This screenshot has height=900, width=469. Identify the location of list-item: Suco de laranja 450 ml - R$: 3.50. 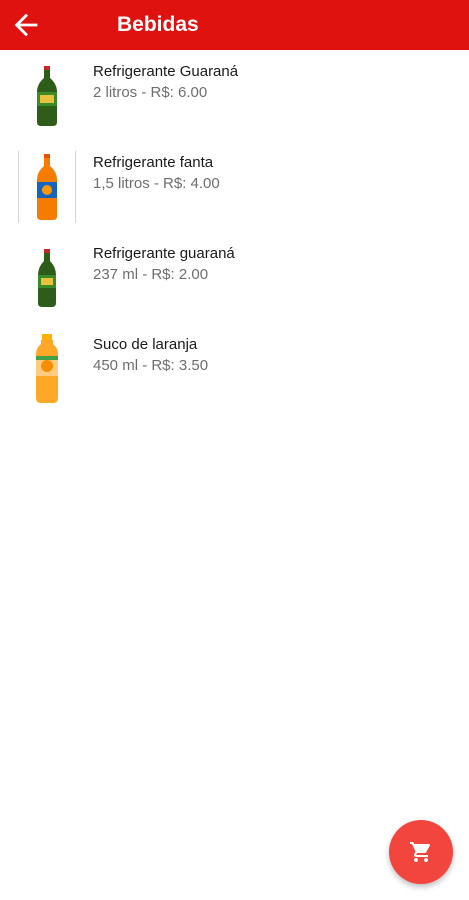
(234, 368).